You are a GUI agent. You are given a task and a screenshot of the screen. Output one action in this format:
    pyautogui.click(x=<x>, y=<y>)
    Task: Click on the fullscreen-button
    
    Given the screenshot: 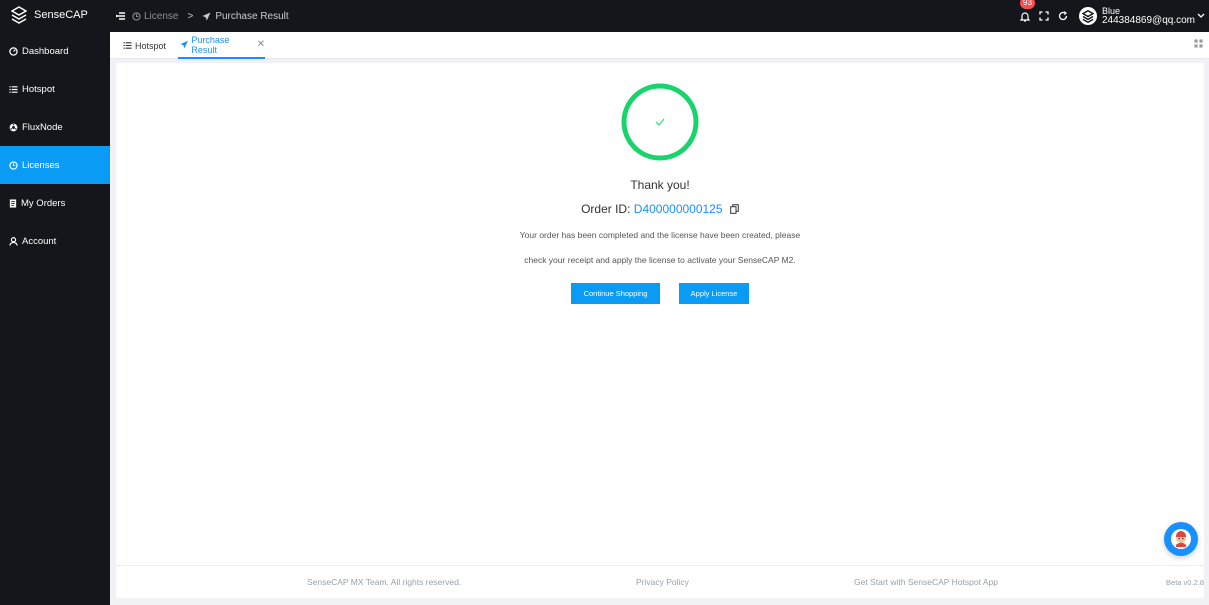 What is the action you would take?
    pyautogui.click(x=1044, y=16)
    